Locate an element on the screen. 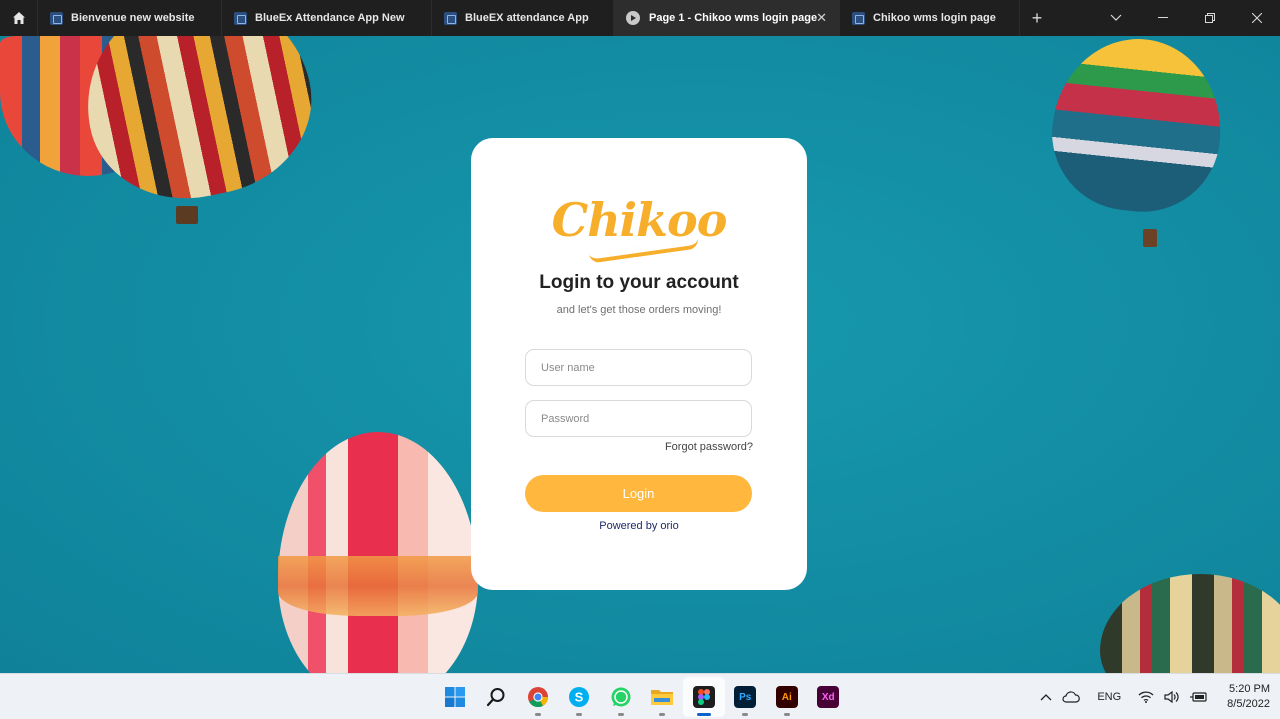  onedrive-button is located at coordinates (1071, 697).